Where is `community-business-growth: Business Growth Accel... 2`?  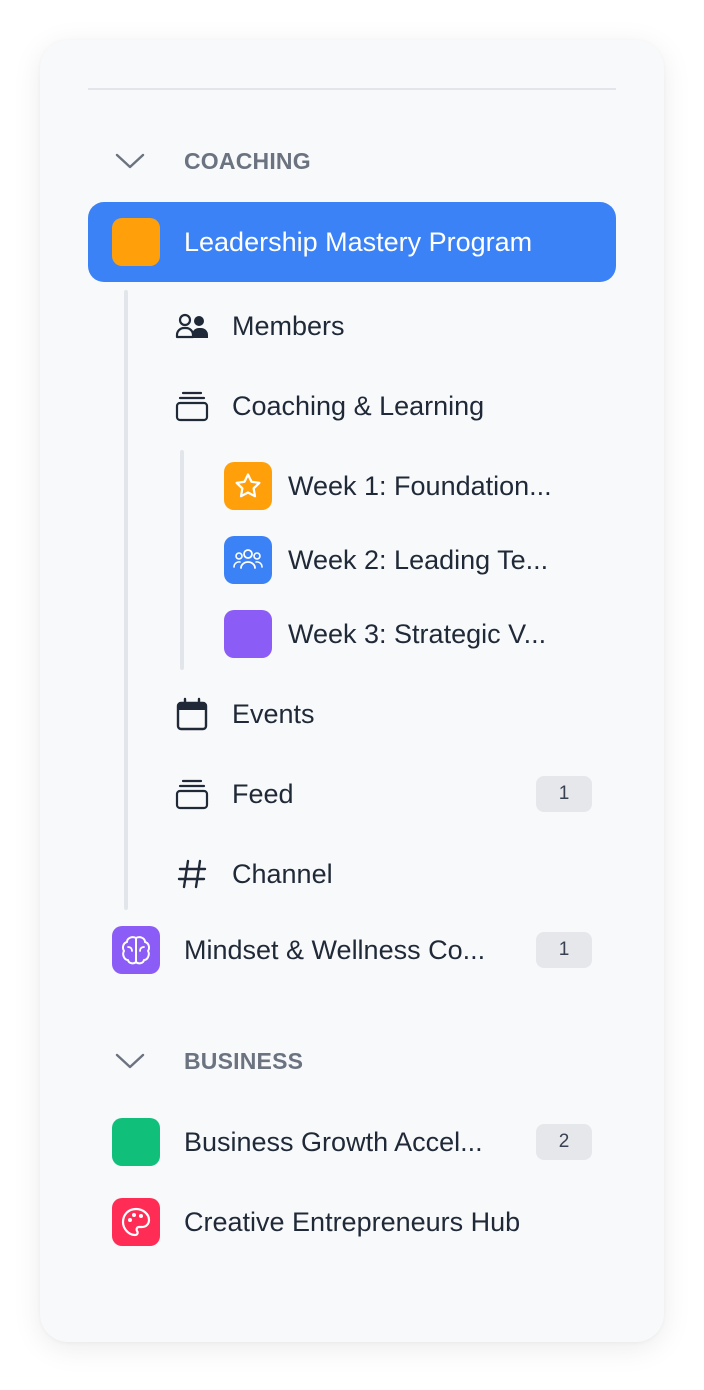 community-business-growth: Business Growth Accel... 2 is located at coordinates (352, 1142).